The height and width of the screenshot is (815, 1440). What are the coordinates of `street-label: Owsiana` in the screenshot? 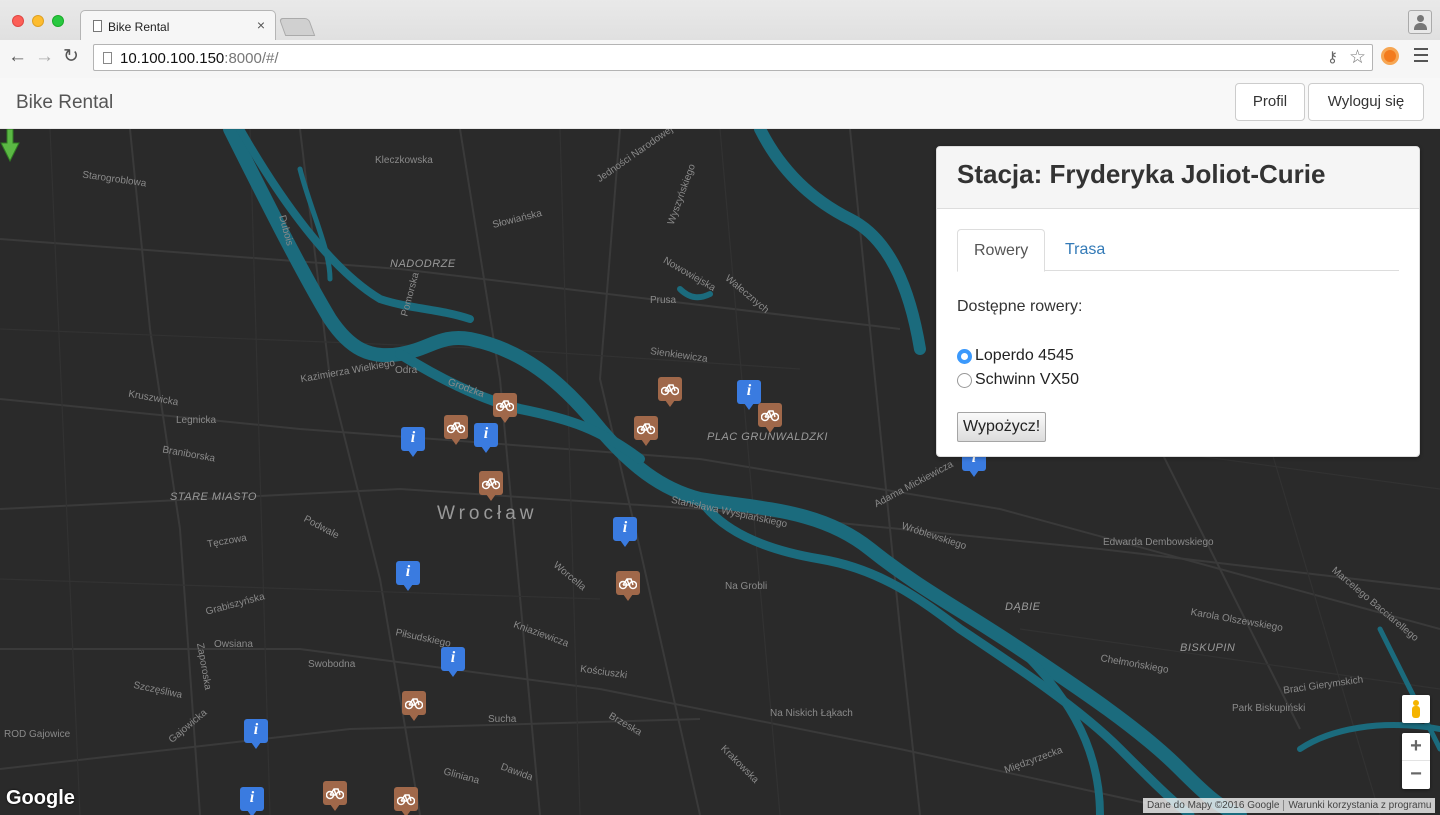 It's located at (233, 644).